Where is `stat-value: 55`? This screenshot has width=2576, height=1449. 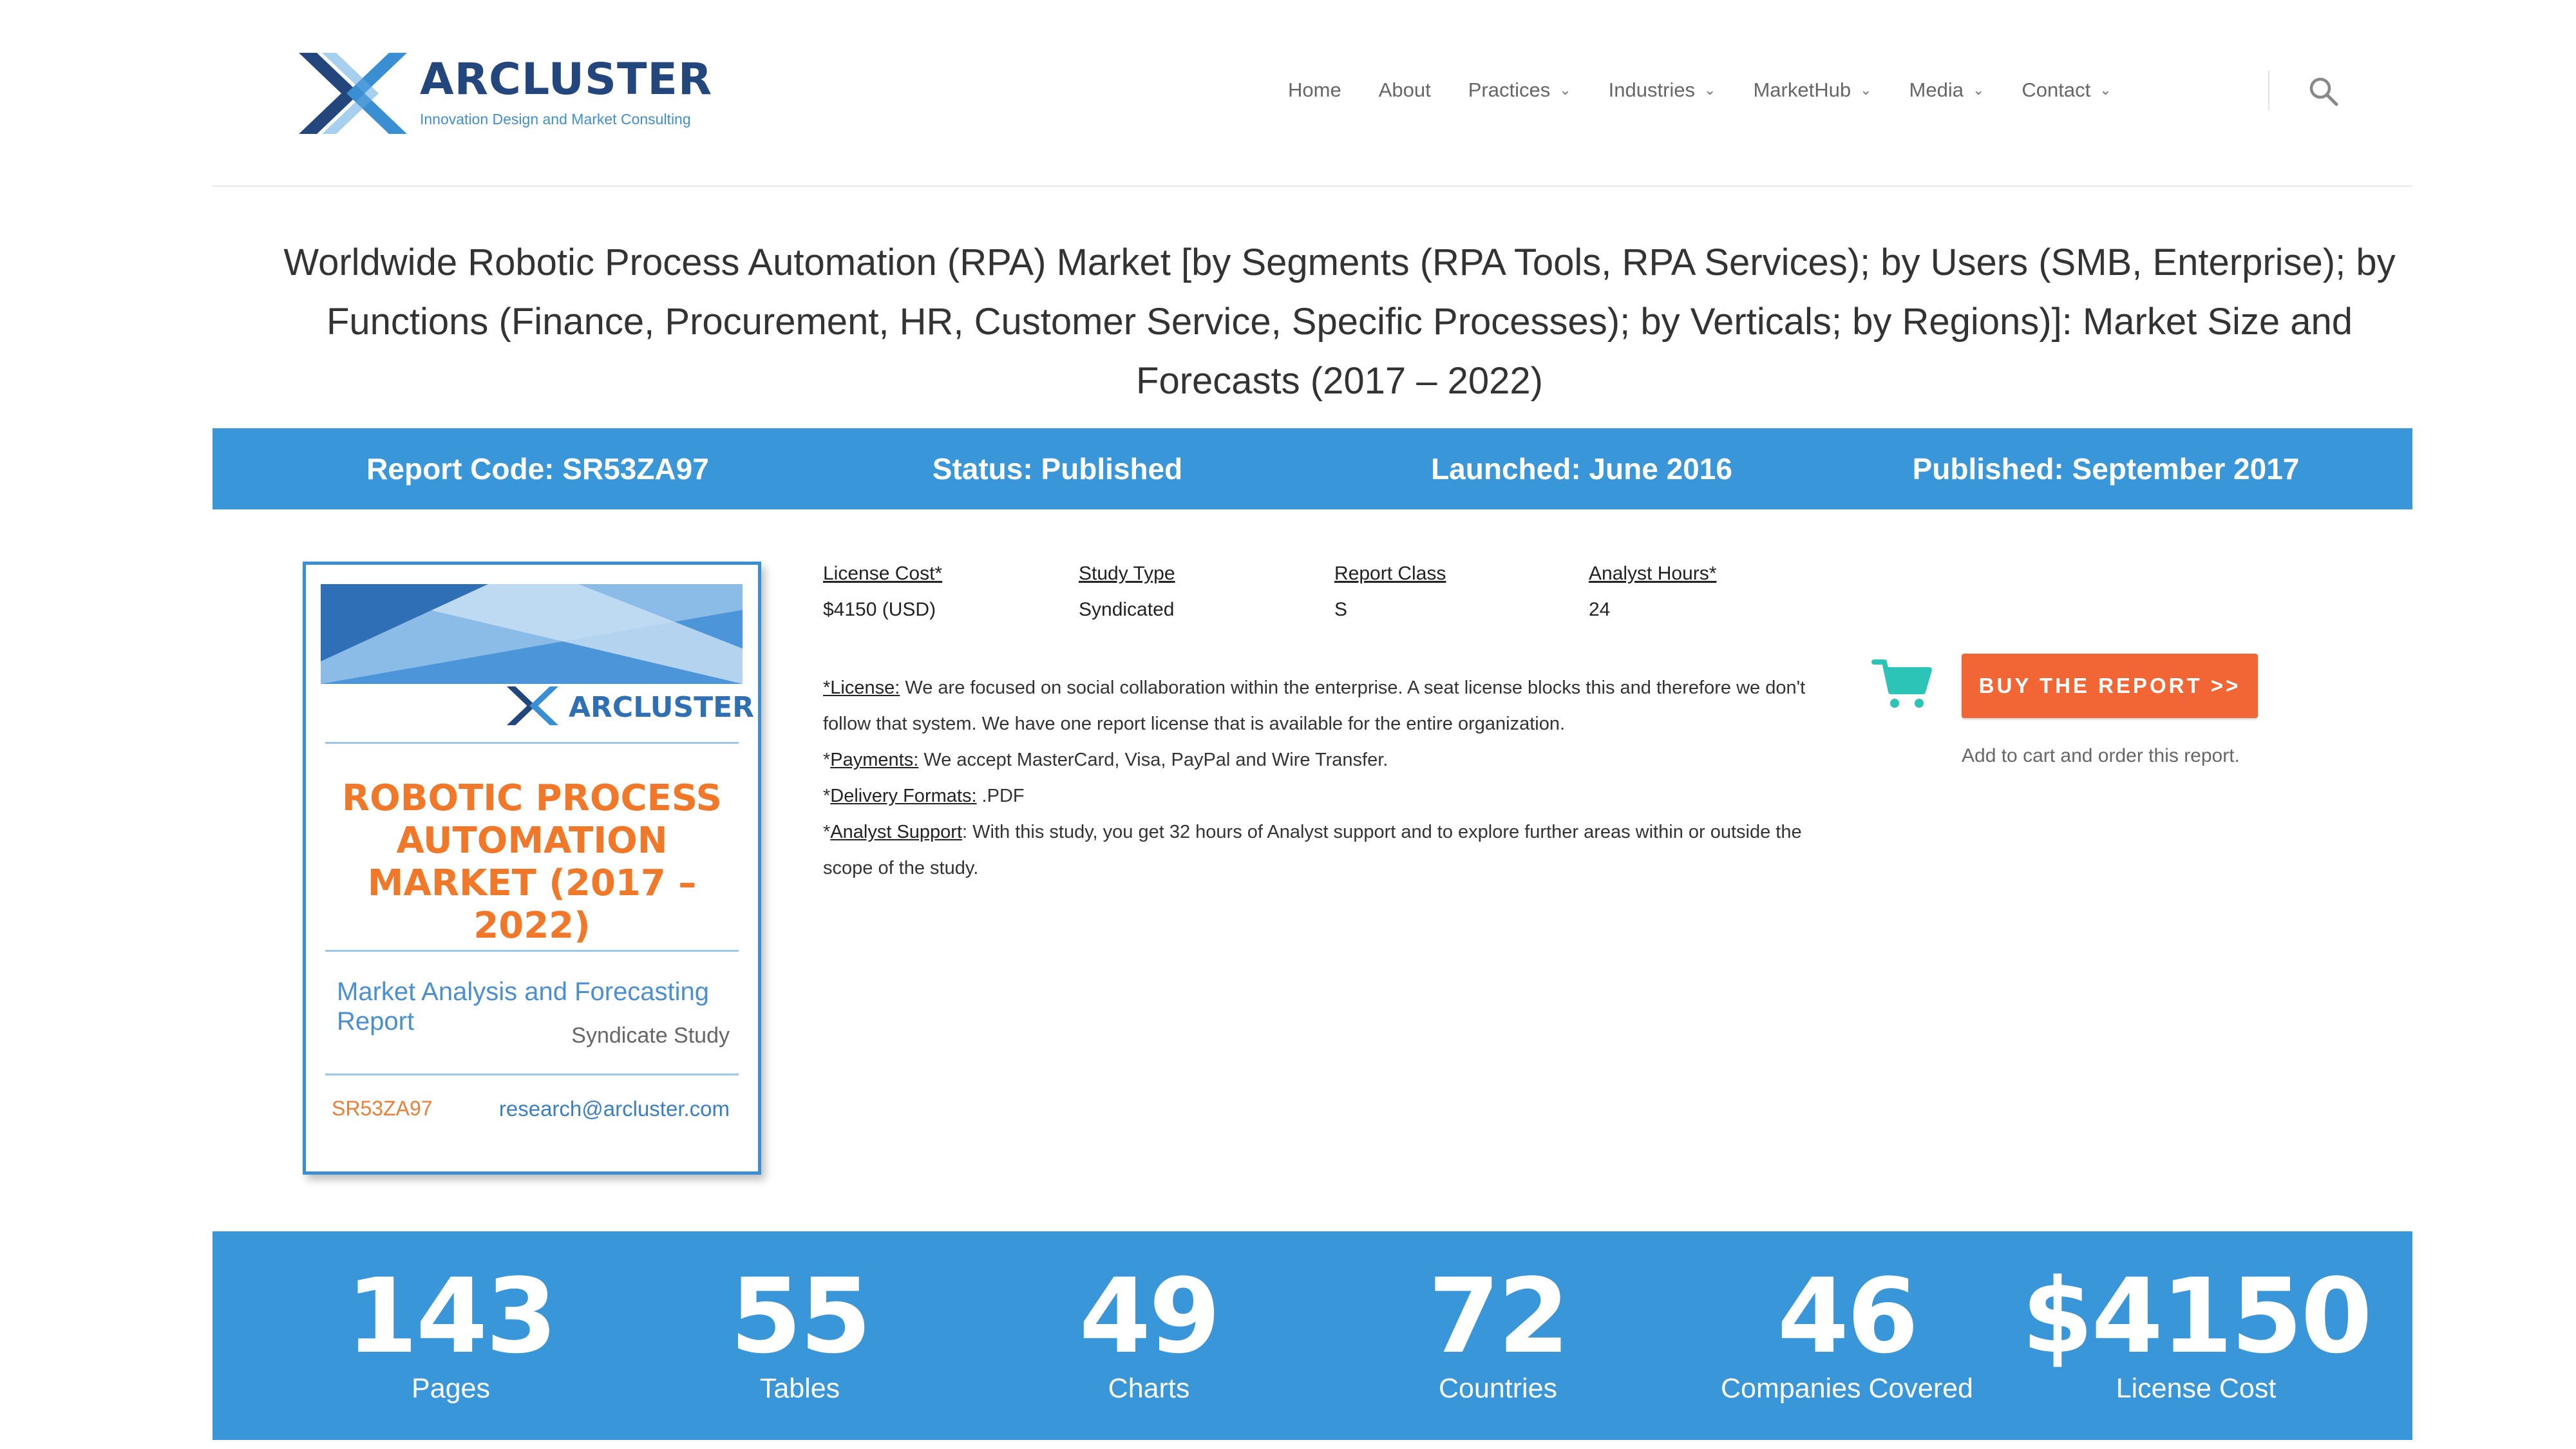 stat-value: 55 is located at coordinates (801, 1316).